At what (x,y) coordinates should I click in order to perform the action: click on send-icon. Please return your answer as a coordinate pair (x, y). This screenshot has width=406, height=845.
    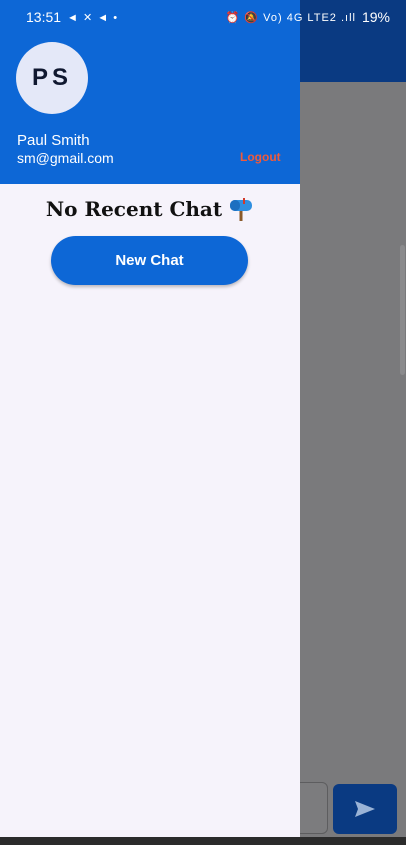
    Looking at the image, I should click on (365, 809).